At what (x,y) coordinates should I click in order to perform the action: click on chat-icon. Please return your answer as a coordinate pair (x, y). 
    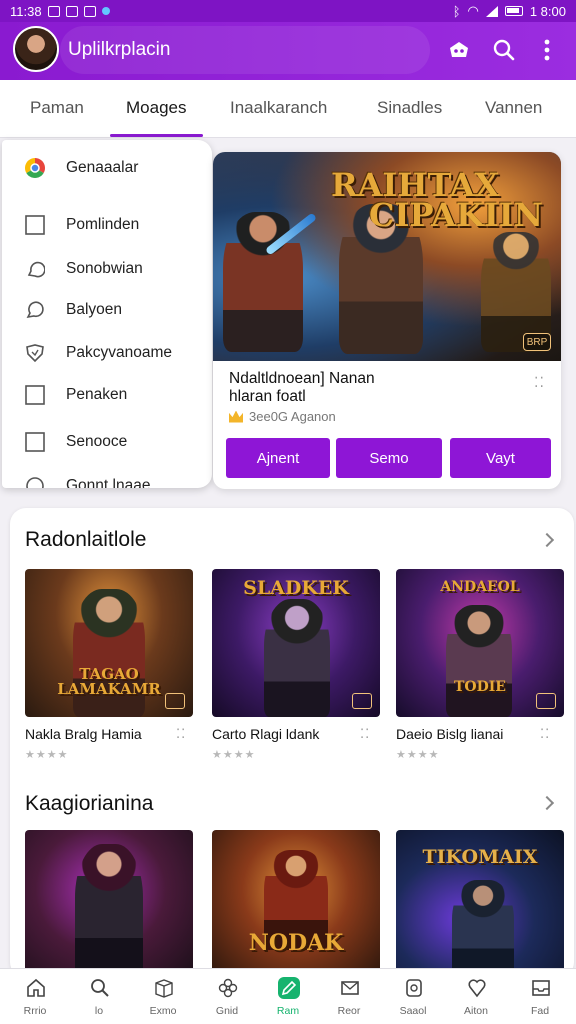
    Looking at the image, I should click on (35, 269).